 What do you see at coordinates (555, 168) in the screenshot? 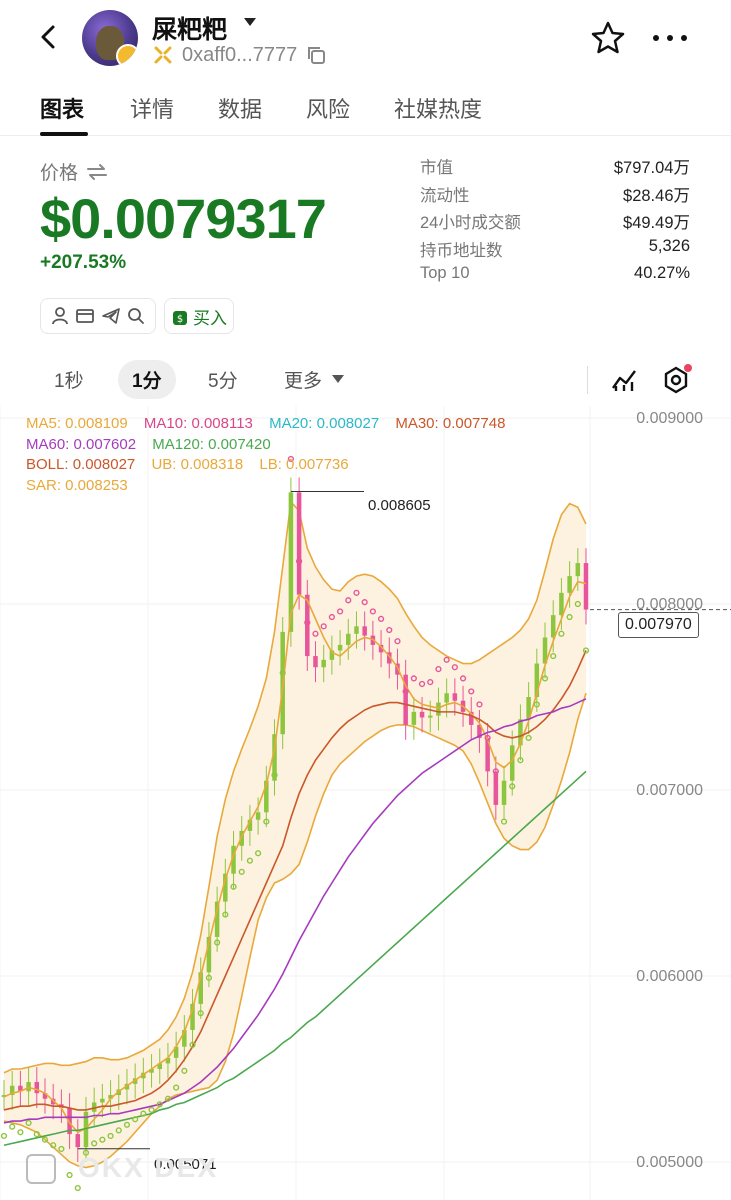
I see `stat-row: 市值 $797.04万` at bounding box center [555, 168].